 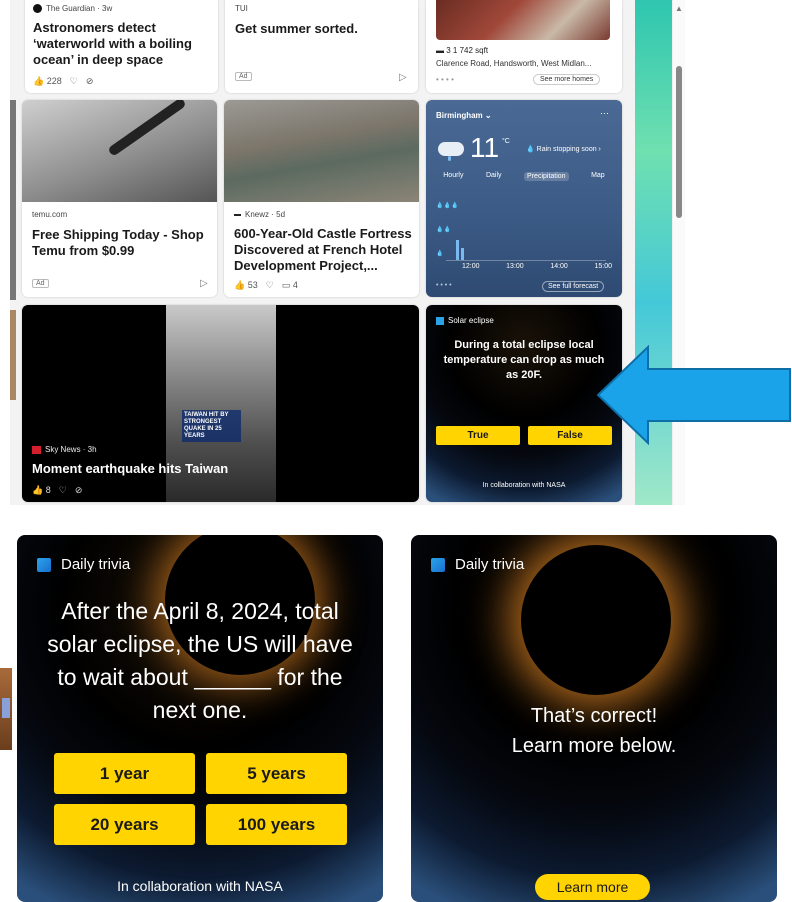 What do you see at coordinates (54, 81) in the screenshot?
I see `like-count: 228` at bounding box center [54, 81].